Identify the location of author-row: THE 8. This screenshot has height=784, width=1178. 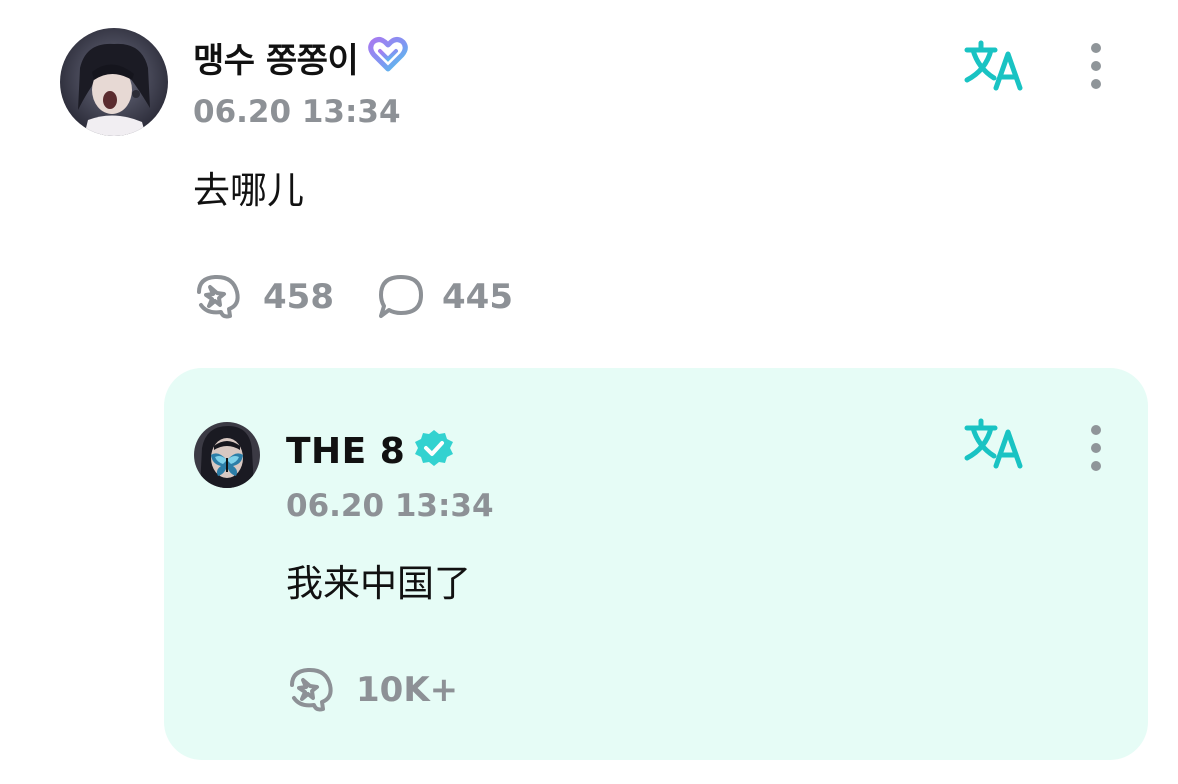
(370, 451).